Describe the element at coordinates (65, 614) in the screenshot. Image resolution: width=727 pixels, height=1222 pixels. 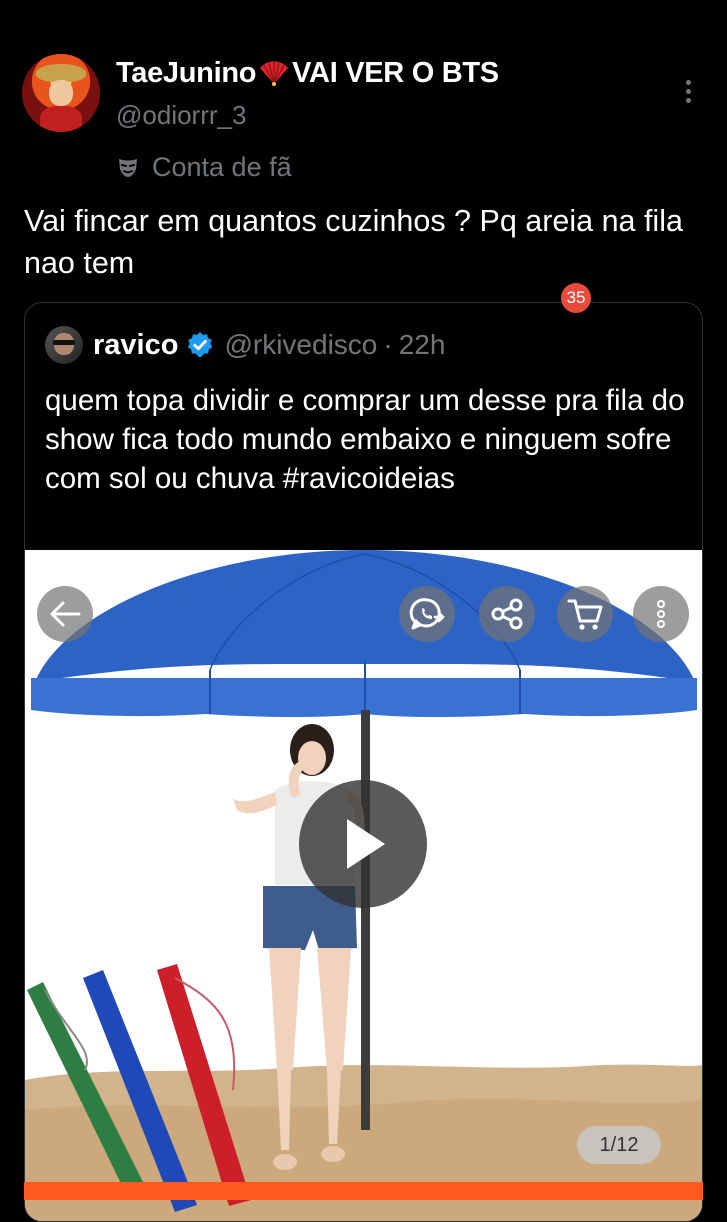
I see `back-arrow-icon` at that location.